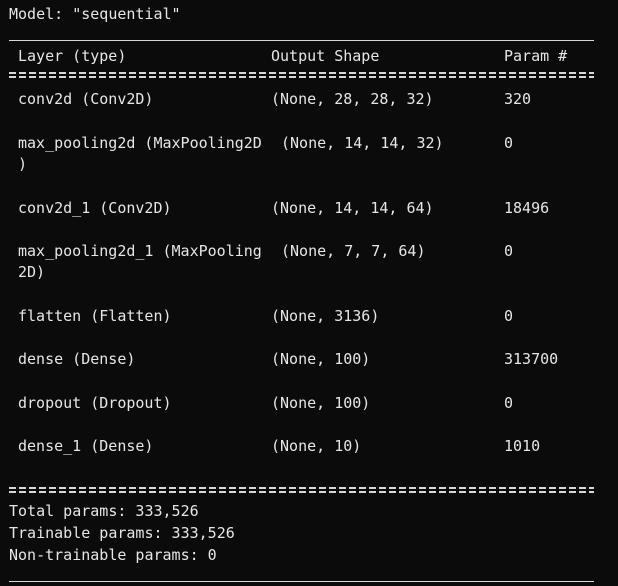  Describe the element at coordinates (353, 251) in the screenshot. I see `output-shape: (None, 7, 7, 64)` at that location.